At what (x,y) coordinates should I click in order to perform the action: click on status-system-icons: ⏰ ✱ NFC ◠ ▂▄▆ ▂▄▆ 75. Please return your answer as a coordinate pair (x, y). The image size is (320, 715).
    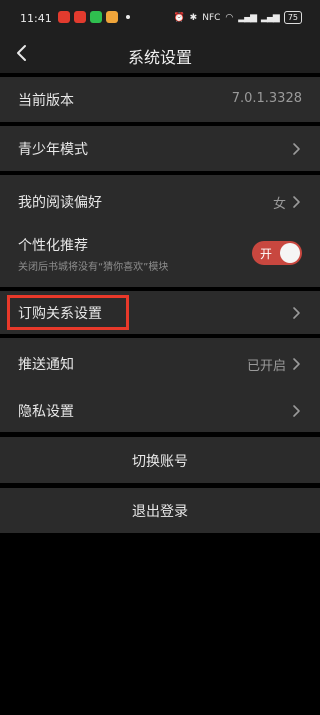
    Looking at the image, I should click on (237, 17).